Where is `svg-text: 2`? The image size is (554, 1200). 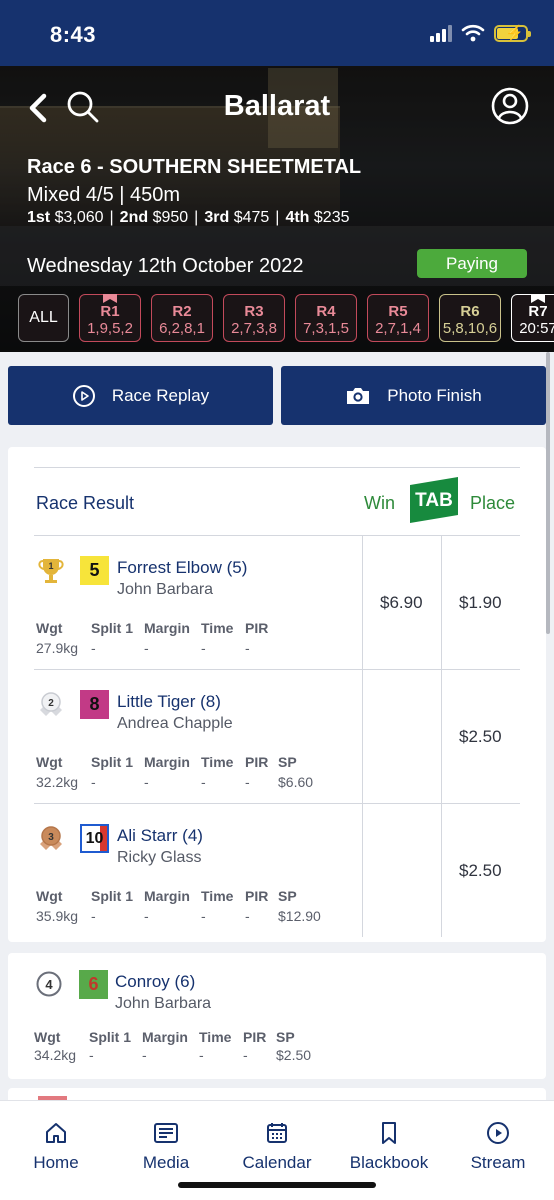
svg-text: 2 is located at coordinates (51, 703).